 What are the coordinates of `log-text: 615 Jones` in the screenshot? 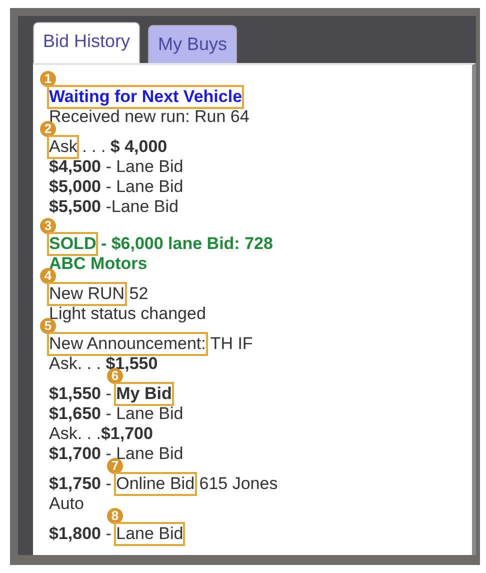 It's located at (238, 484).